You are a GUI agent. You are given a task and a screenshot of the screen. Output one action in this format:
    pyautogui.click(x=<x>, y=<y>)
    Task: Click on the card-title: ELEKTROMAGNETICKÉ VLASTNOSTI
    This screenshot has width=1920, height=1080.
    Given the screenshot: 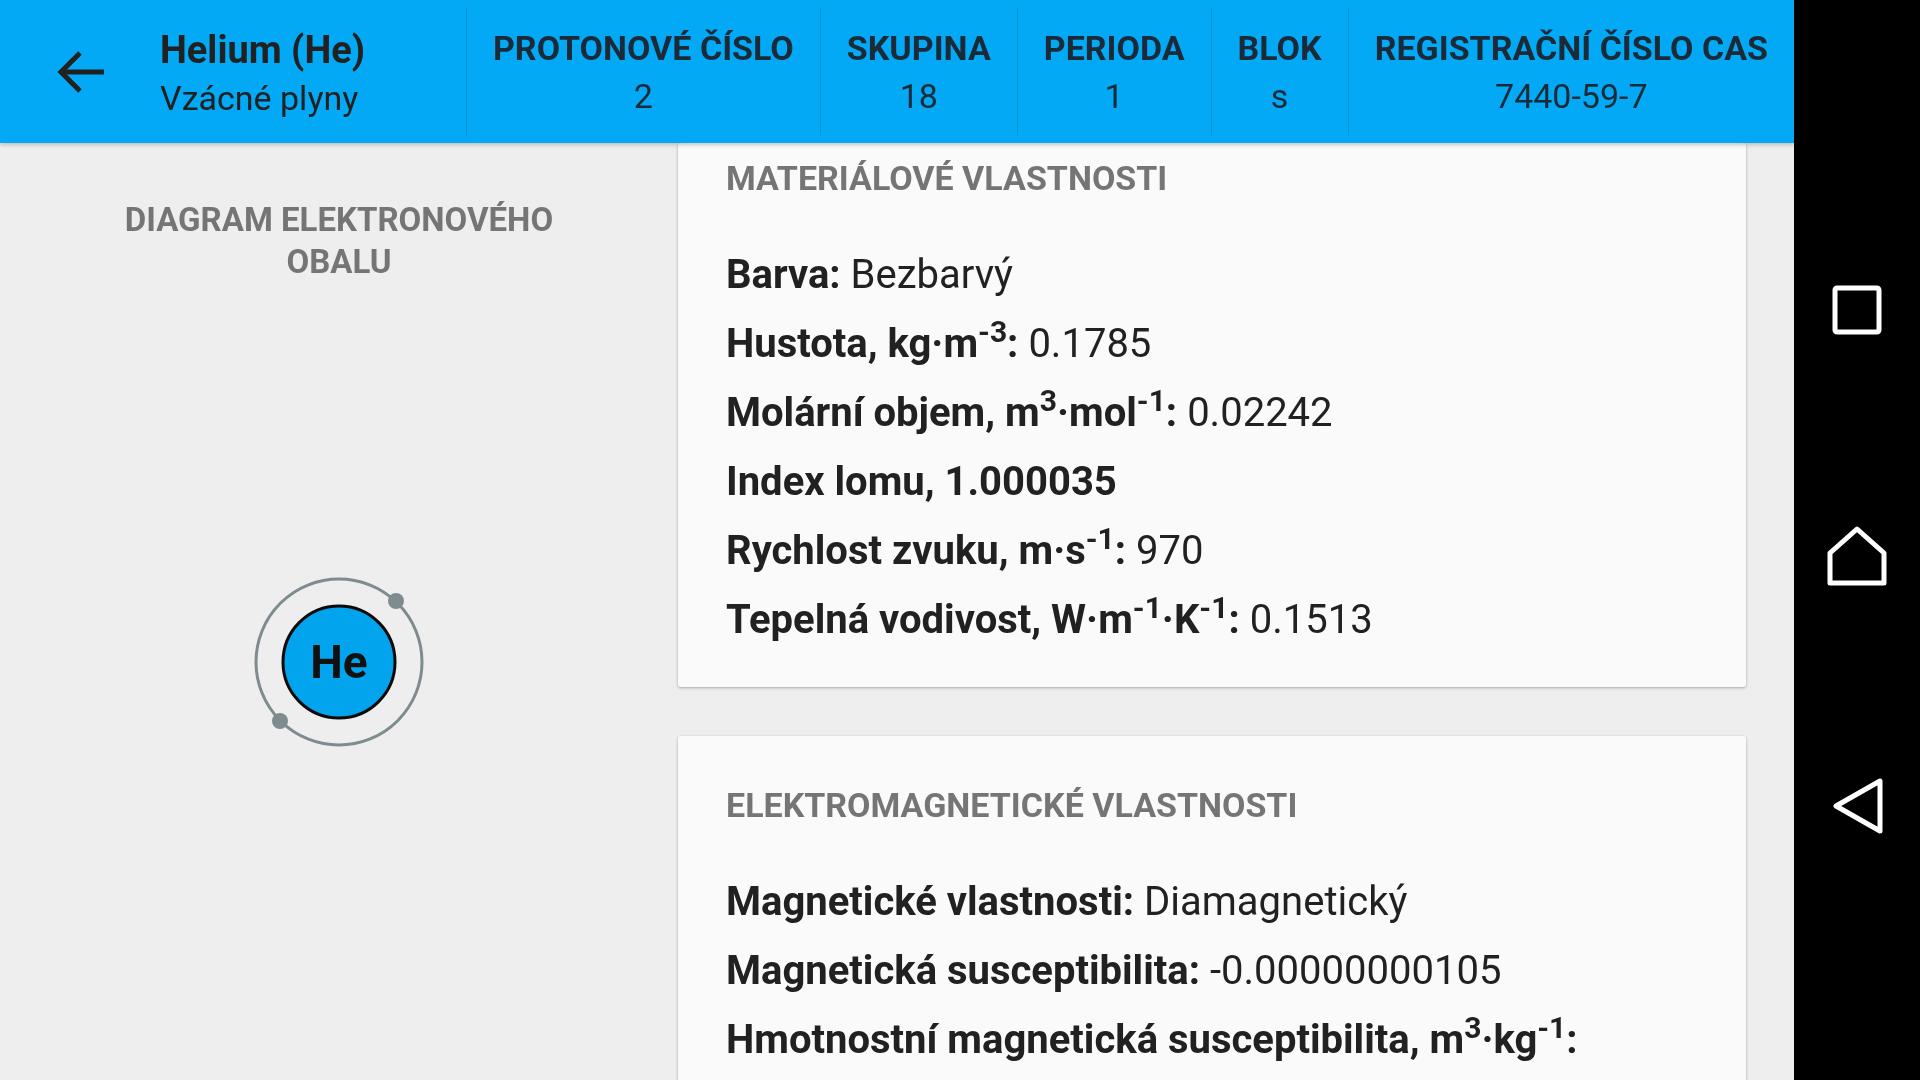 What is the action you would take?
    pyautogui.click(x=1012, y=805)
    